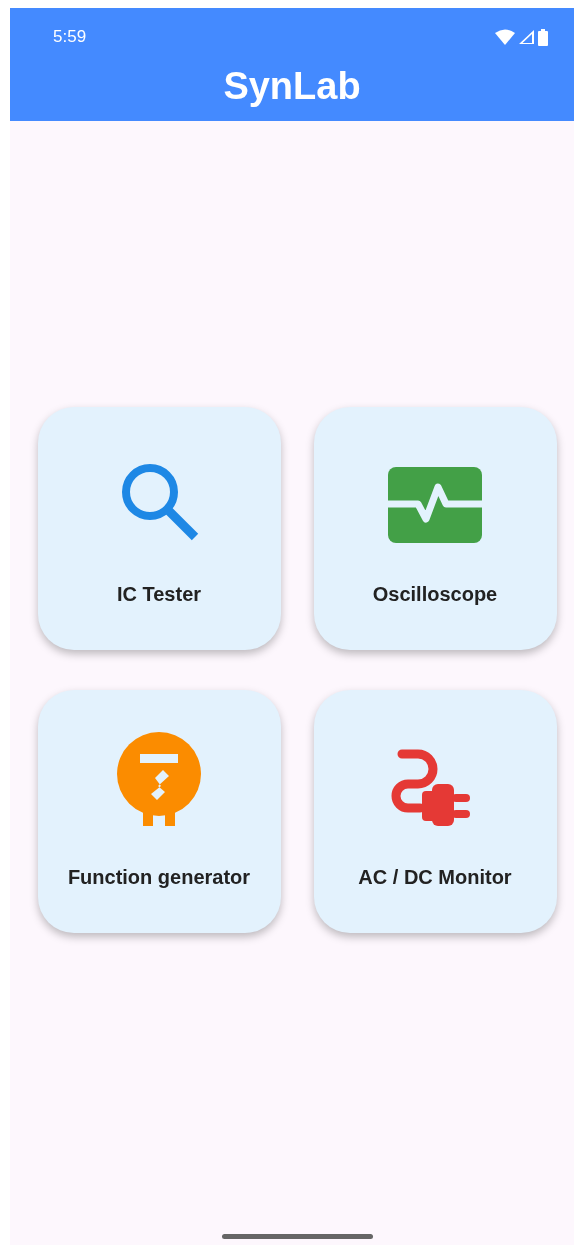  I want to click on tool-card: Oscilloscope, so click(435, 528).